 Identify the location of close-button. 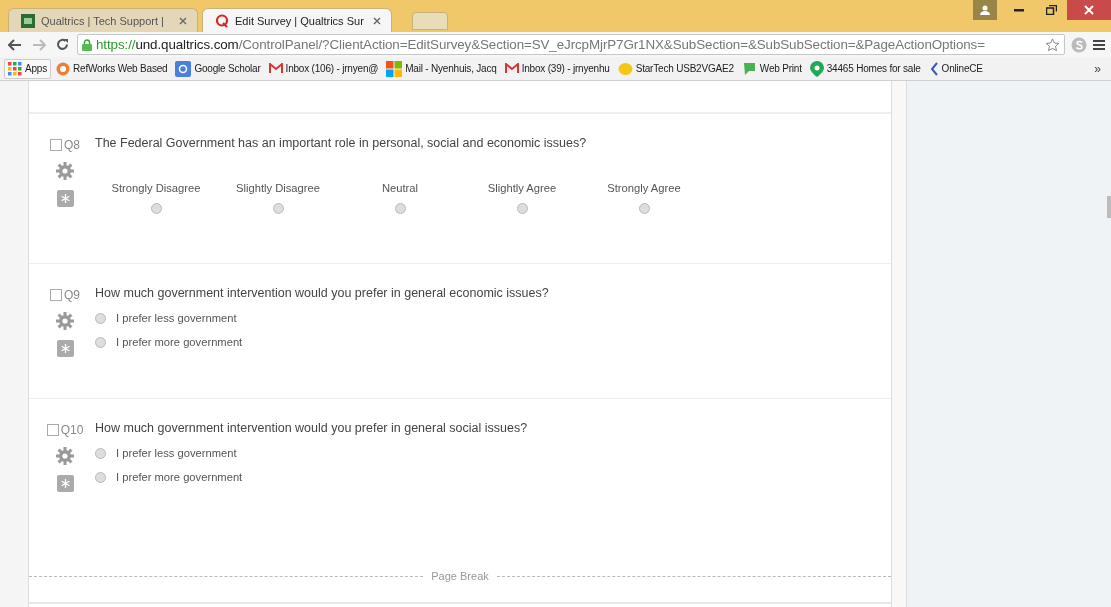
(1089, 10).